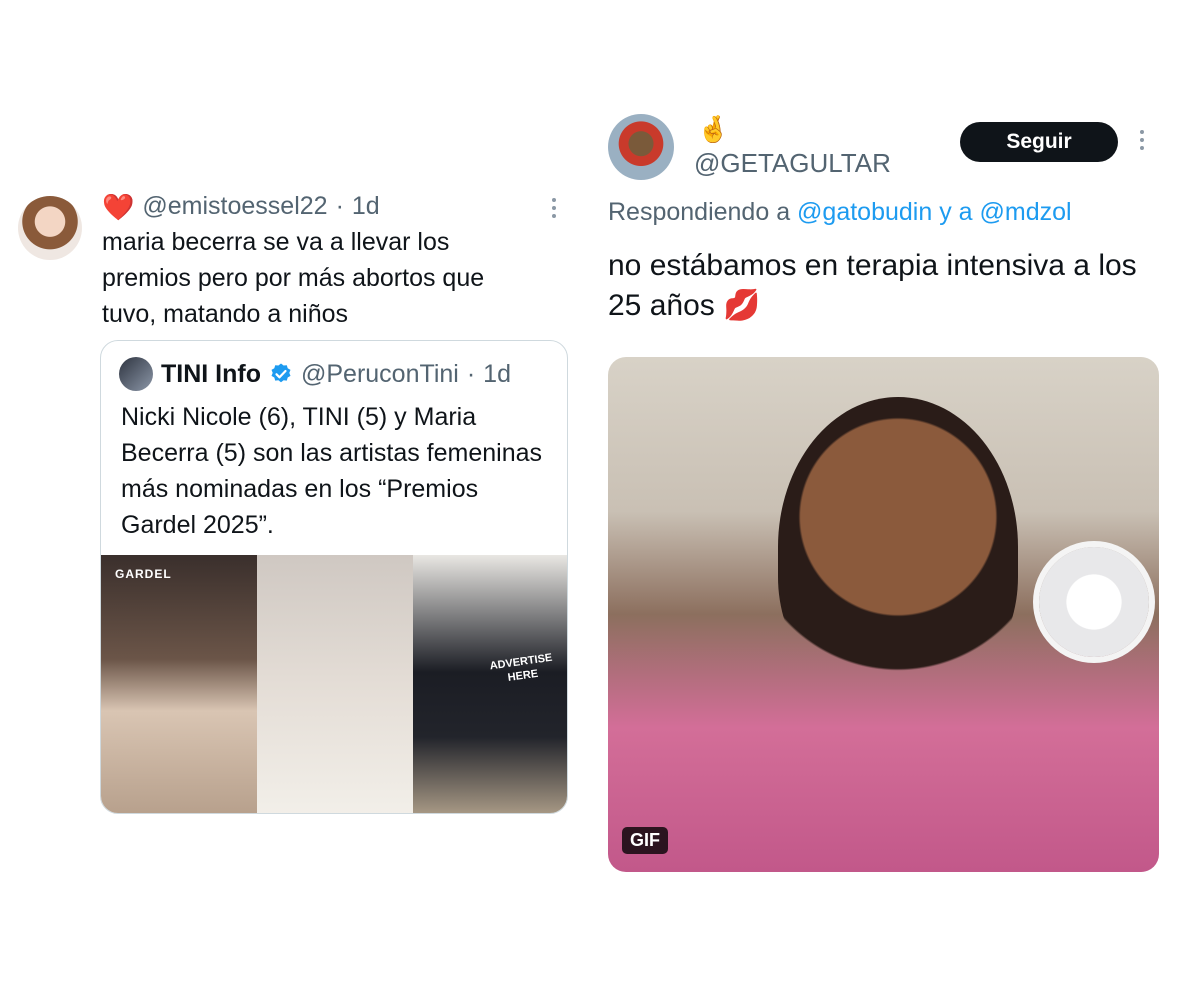 Image resolution: width=1178 pixels, height=982 pixels. I want to click on quote-display-name: TINI Info, so click(211, 373).